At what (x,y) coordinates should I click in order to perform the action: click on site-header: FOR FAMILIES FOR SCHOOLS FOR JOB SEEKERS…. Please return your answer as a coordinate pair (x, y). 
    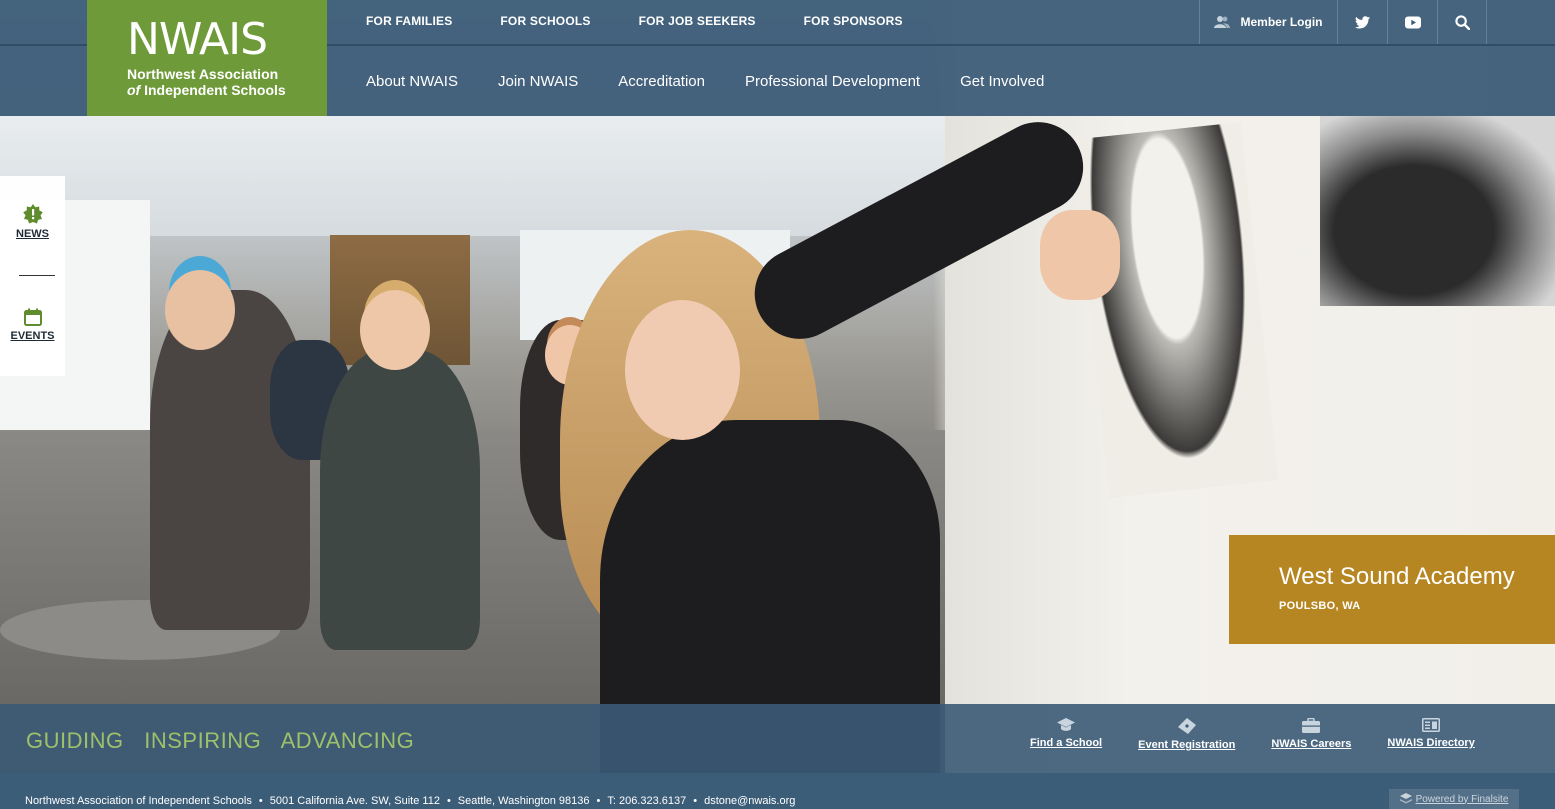
    Looking at the image, I should click on (777, 58).